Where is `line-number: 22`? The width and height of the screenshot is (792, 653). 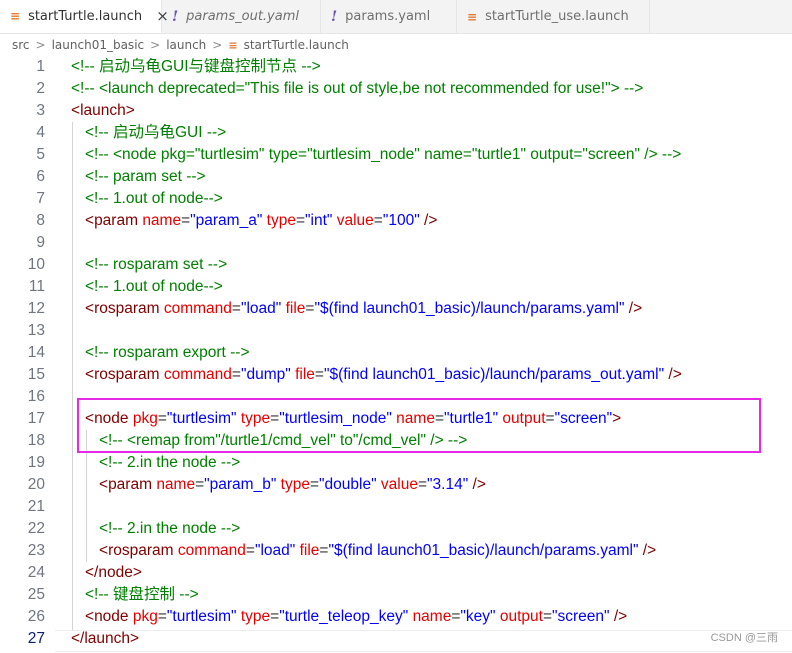 line-number: 22 is located at coordinates (36, 528).